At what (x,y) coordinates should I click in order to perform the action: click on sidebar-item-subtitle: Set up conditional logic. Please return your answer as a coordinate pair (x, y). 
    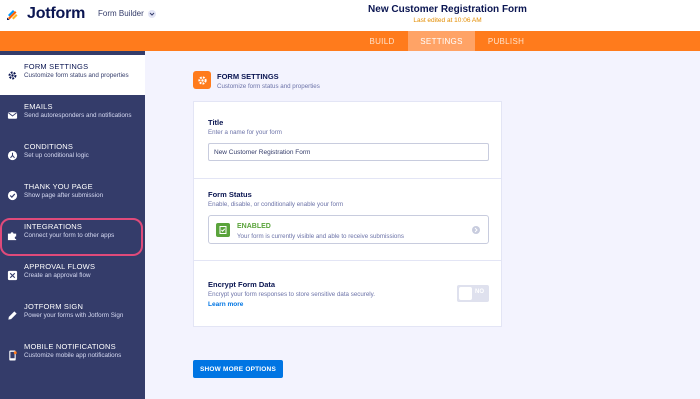
    Looking at the image, I should click on (56, 155).